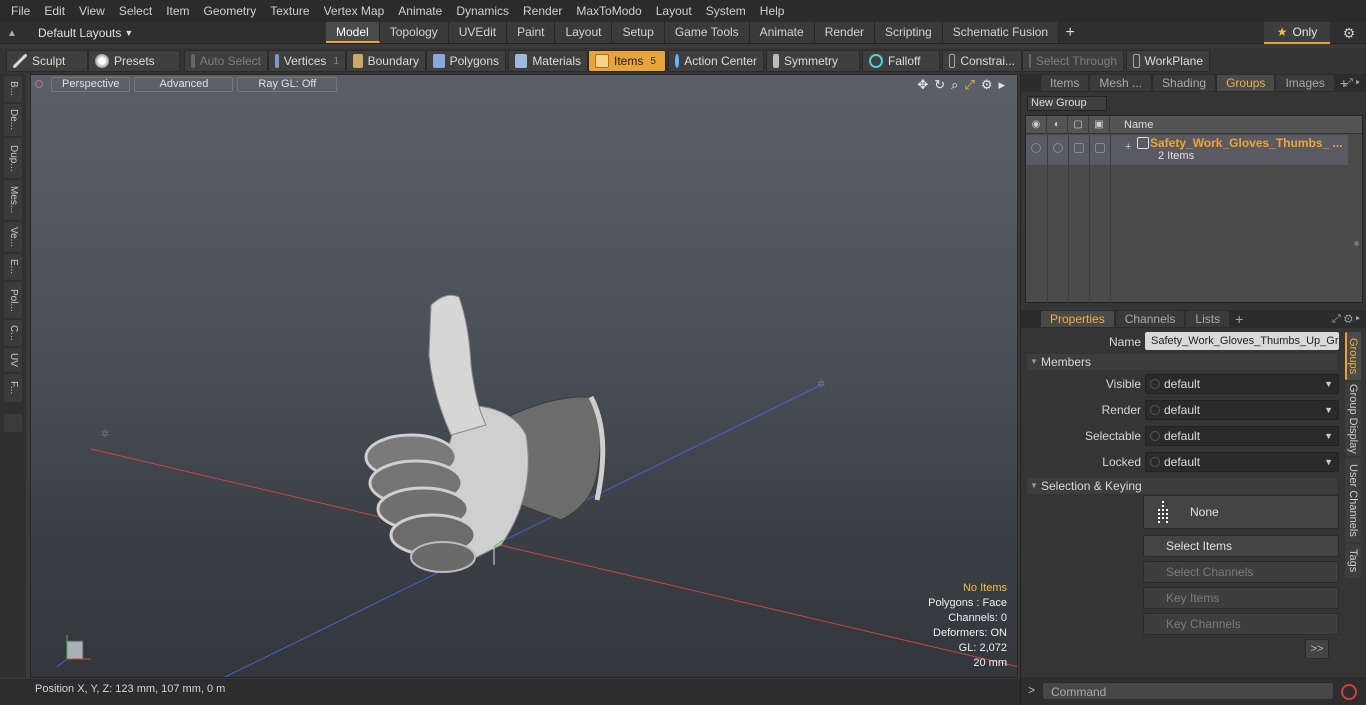 The image size is (1366, 705). I want to click on action-center-button: Action Center, so click(716, 61).